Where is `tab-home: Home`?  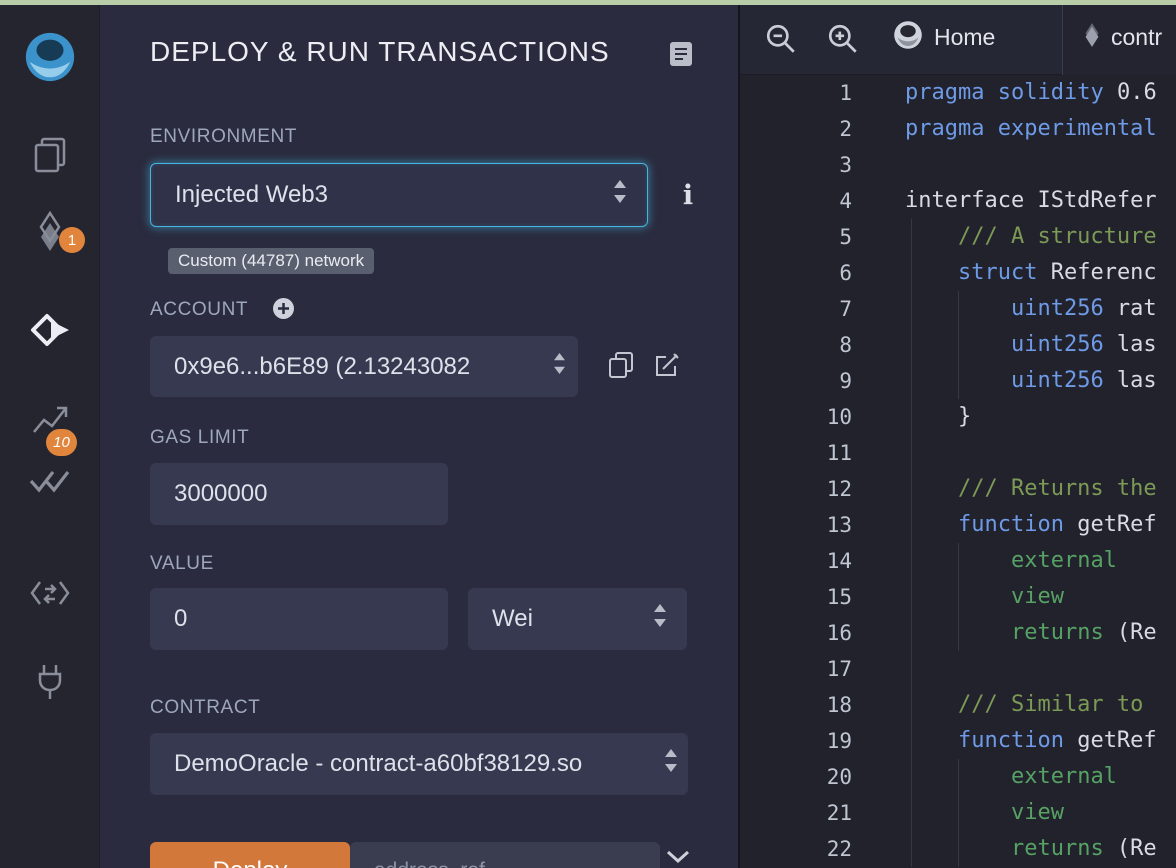
tab-home: Home is located at coordinates (977, 37).